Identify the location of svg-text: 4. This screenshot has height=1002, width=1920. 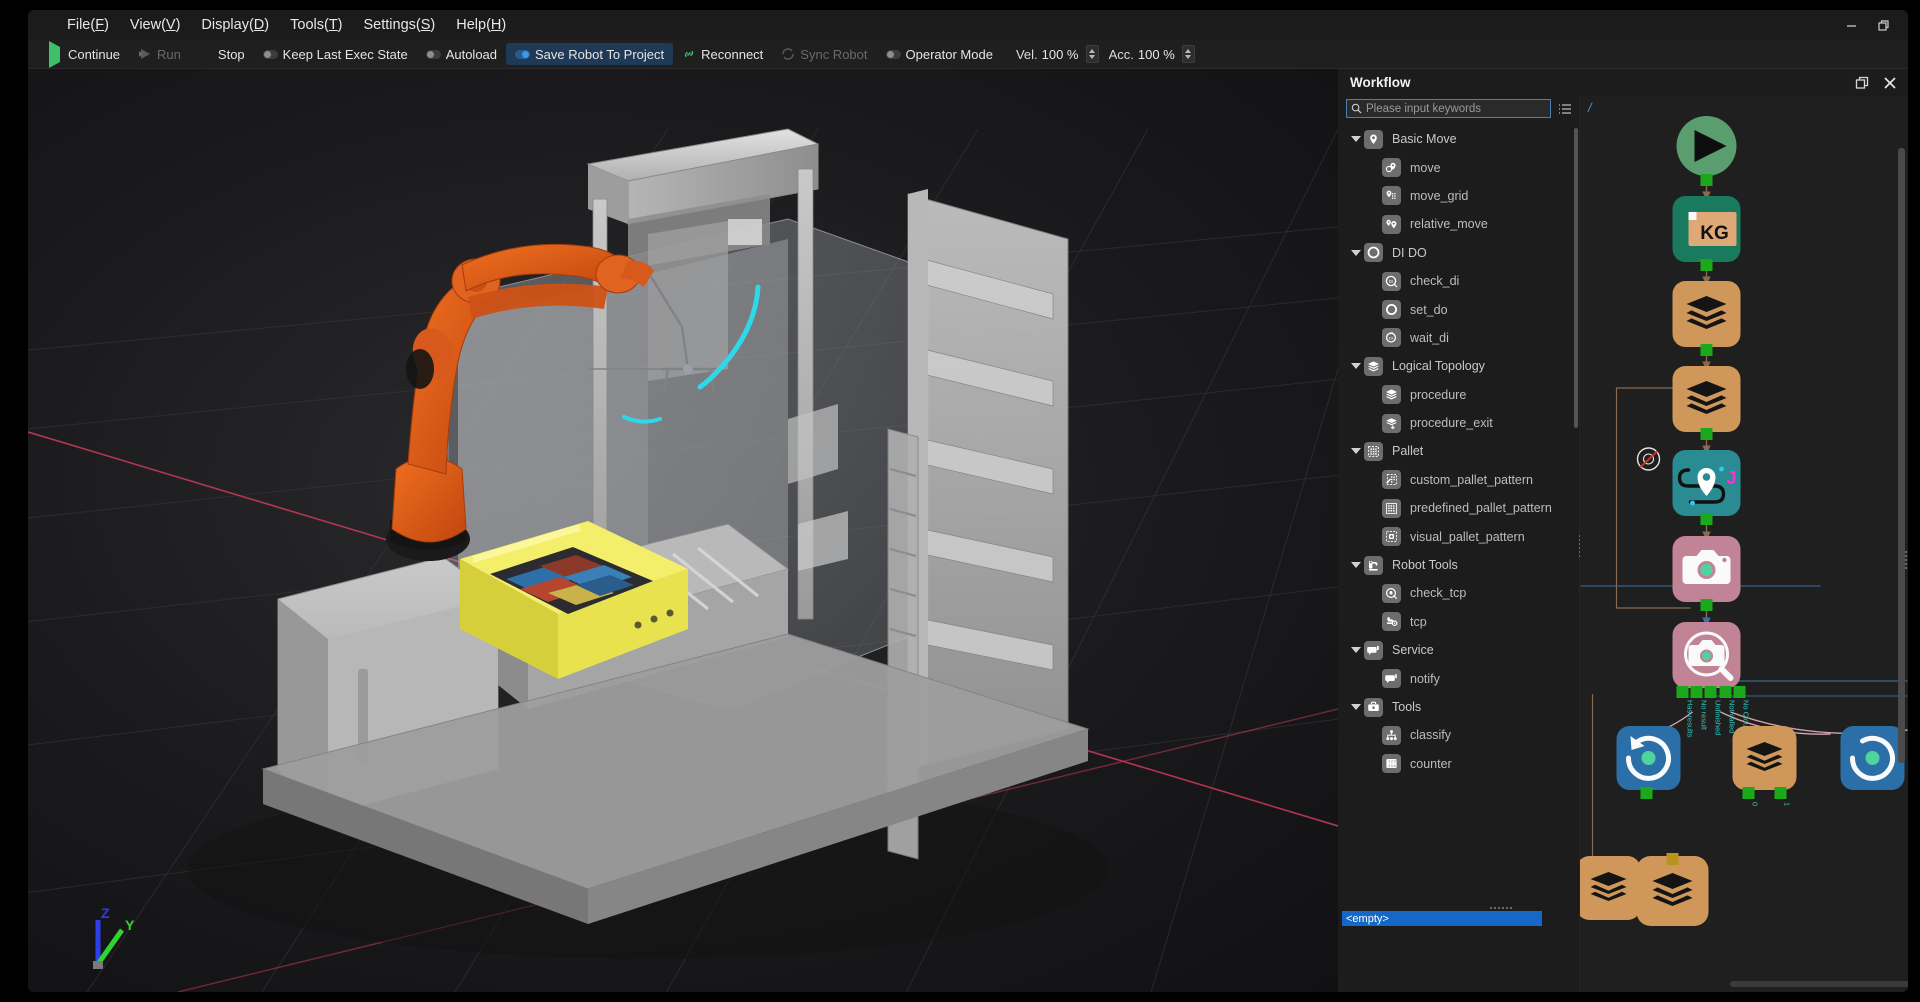
(1389, 766).